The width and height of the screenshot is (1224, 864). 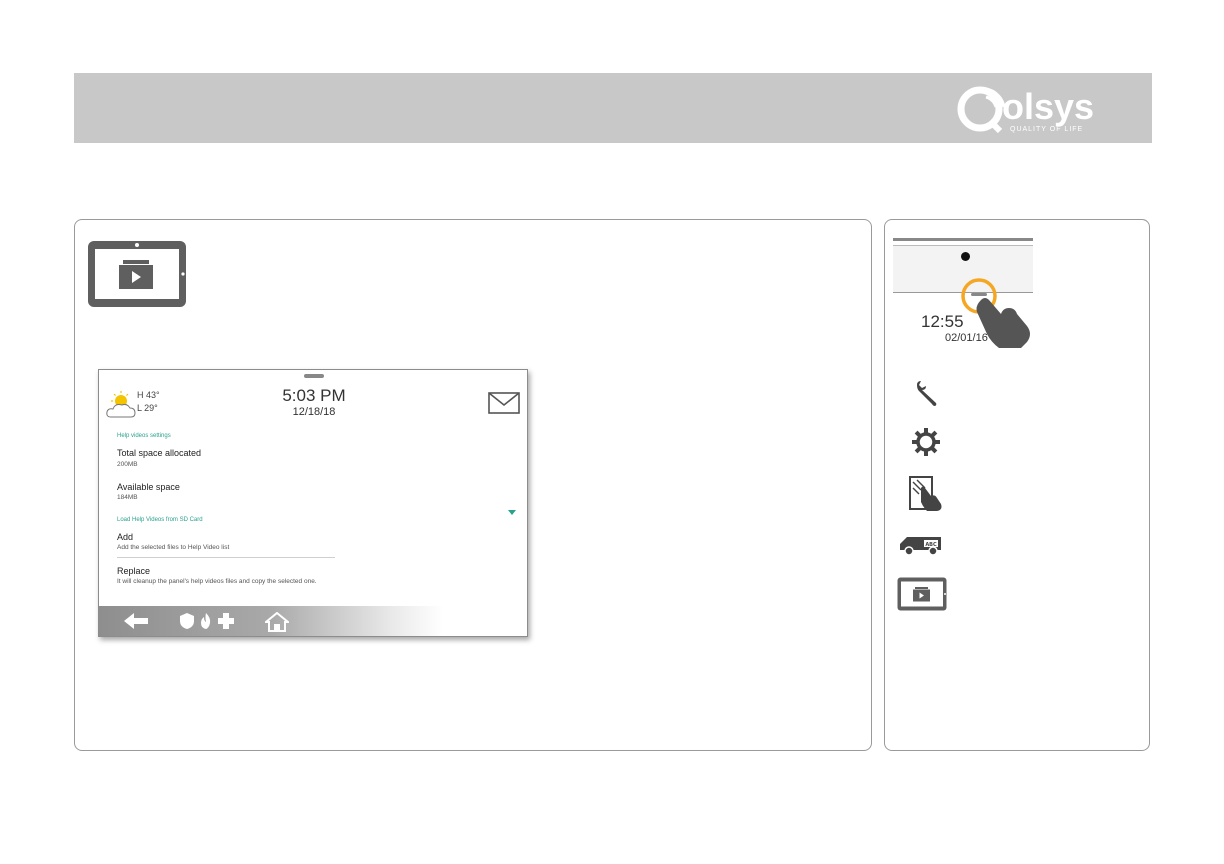 What do you see at coordinates (1017, 485) in the screenshot?
I see `side-reference-panel: 12:55 02/01/16 ABC` at bounding box center [1017, 485].